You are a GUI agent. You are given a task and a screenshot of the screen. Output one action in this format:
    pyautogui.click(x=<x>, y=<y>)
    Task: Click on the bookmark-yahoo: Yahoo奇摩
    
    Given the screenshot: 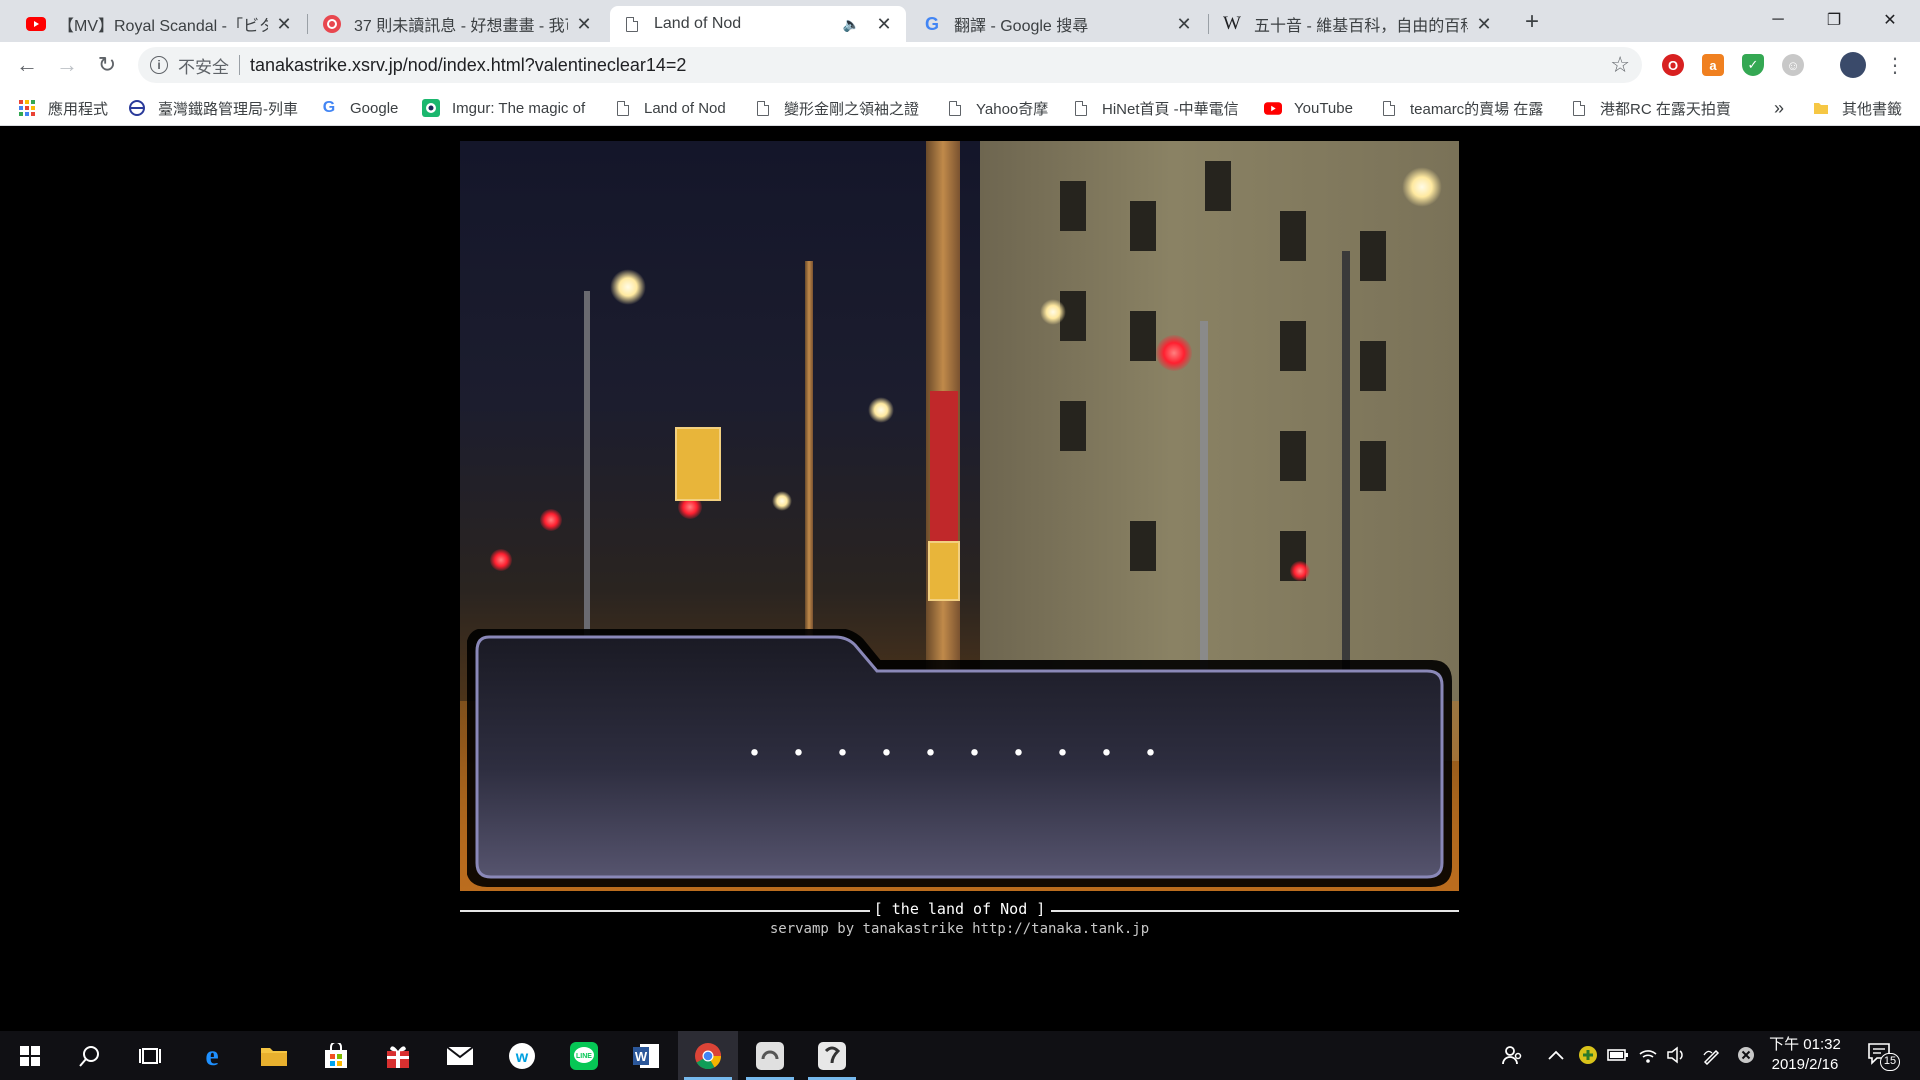 What is the action you would take?
    pyautogui.click(x=997, y=108)
    